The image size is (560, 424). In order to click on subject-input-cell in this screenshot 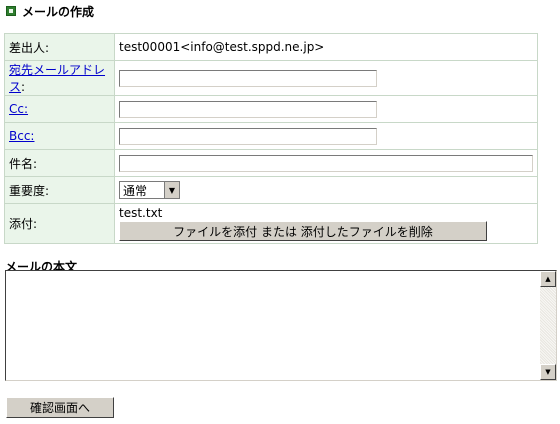, I will do `click(326, 163)`.